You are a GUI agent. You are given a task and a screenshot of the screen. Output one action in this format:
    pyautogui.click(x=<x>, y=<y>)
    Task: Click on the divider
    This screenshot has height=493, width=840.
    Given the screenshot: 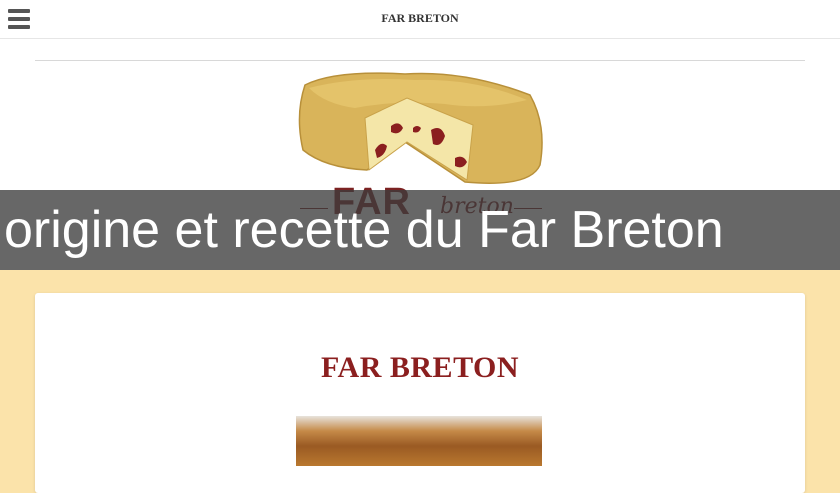 What is the action you would take?
    pyautogui.click(x=420, y=60)
    